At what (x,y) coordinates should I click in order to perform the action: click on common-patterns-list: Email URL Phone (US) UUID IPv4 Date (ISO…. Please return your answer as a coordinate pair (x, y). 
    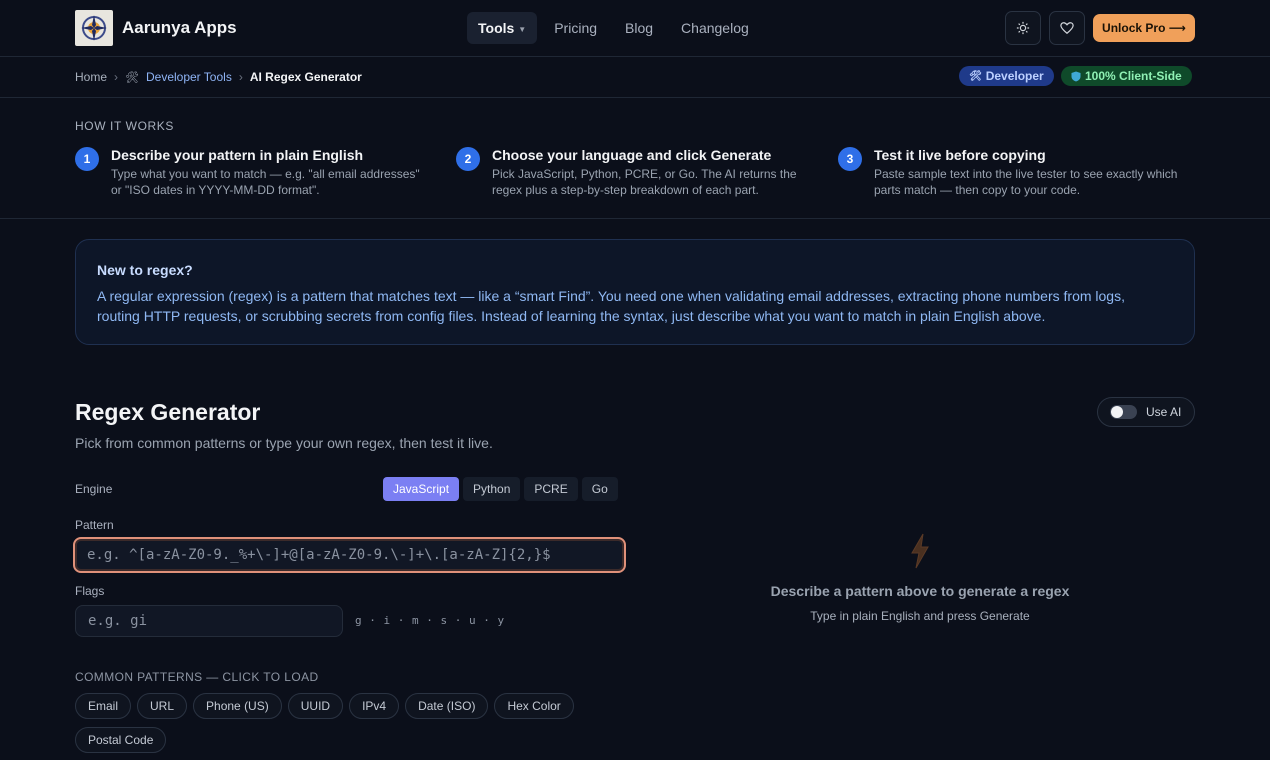
    Looking at the image, I should click on (335, 723).